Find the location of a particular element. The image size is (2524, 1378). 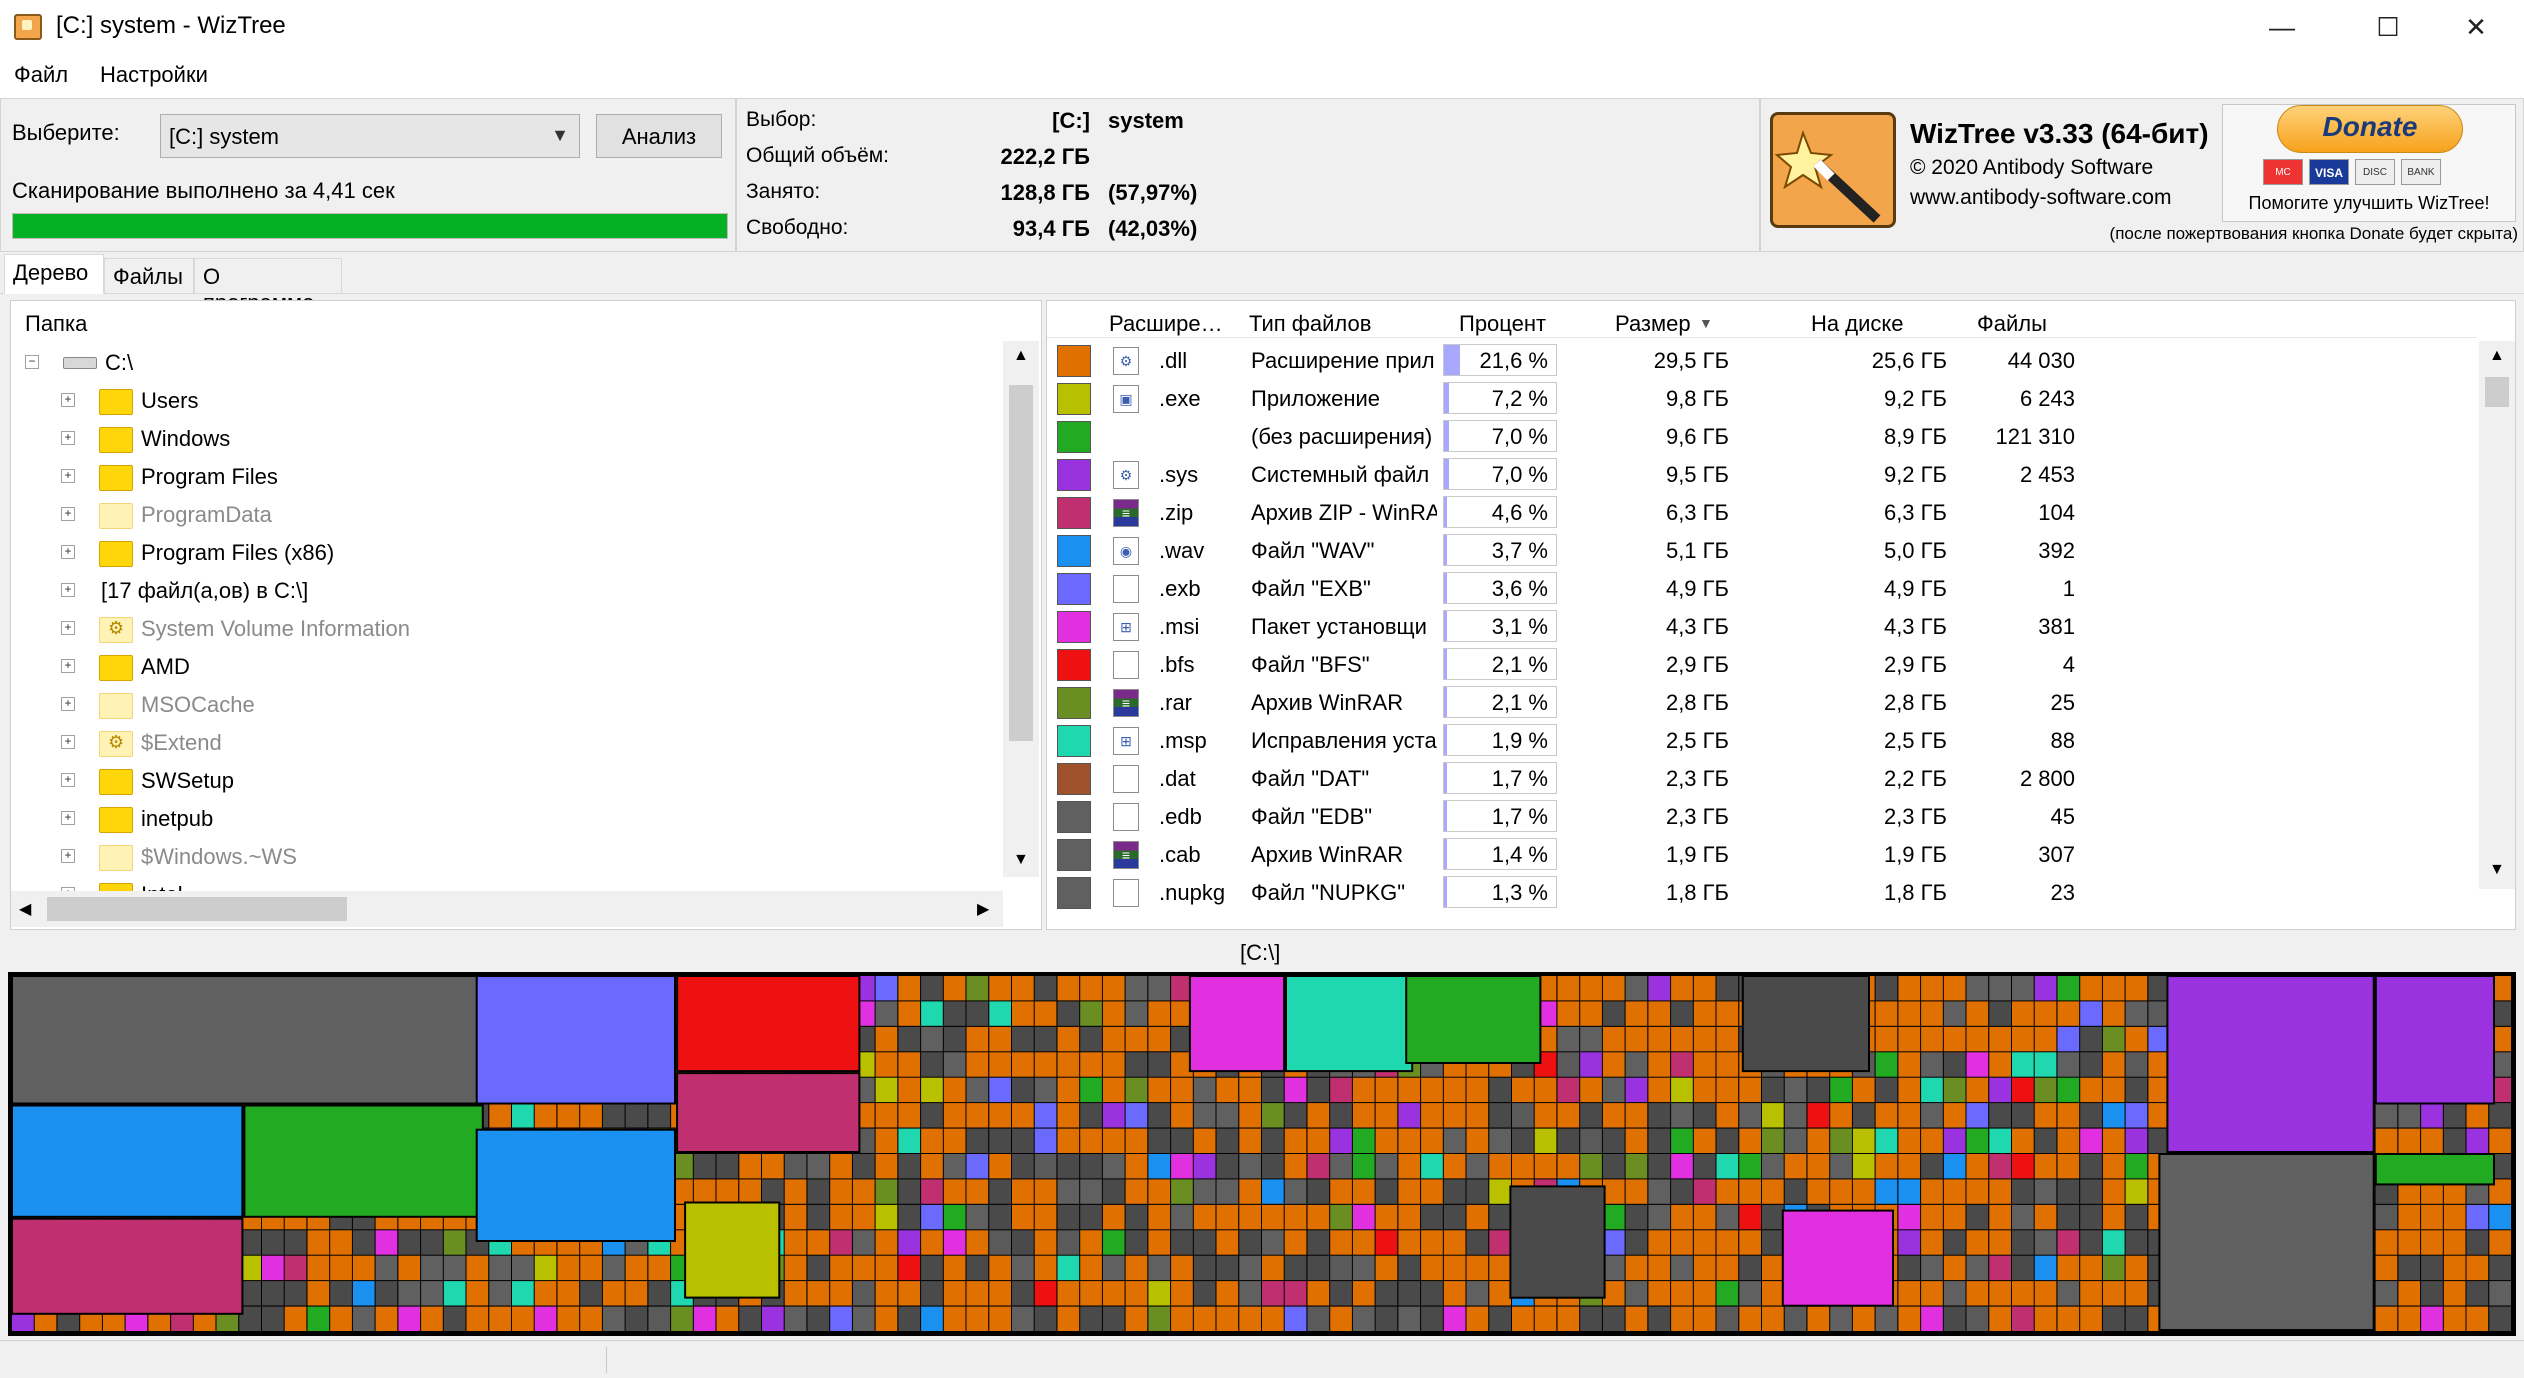

tree-row: + $Windows.~WS is located at coordinates (506, 856).